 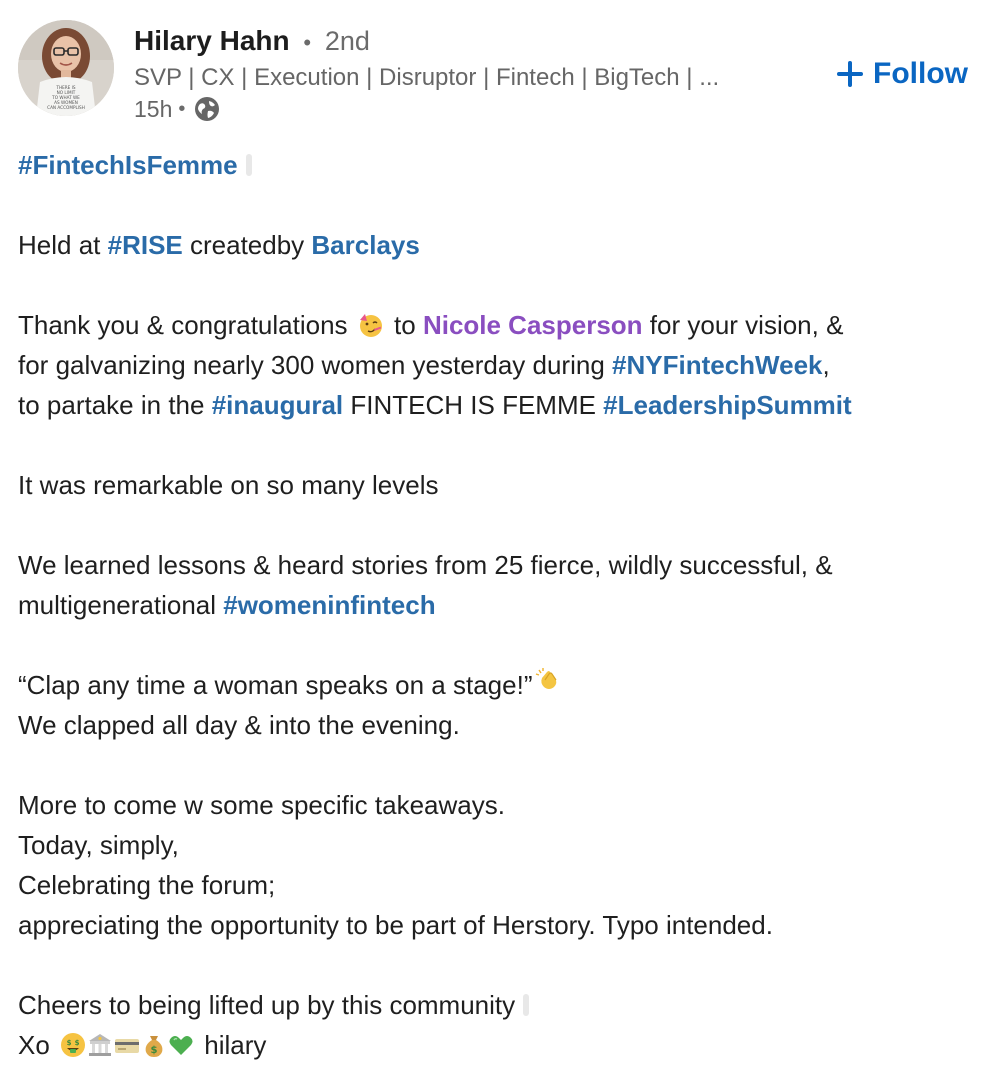 I want to click on post-line-16: Xo $ $ $ hilary, so click(x=498, y=1045).